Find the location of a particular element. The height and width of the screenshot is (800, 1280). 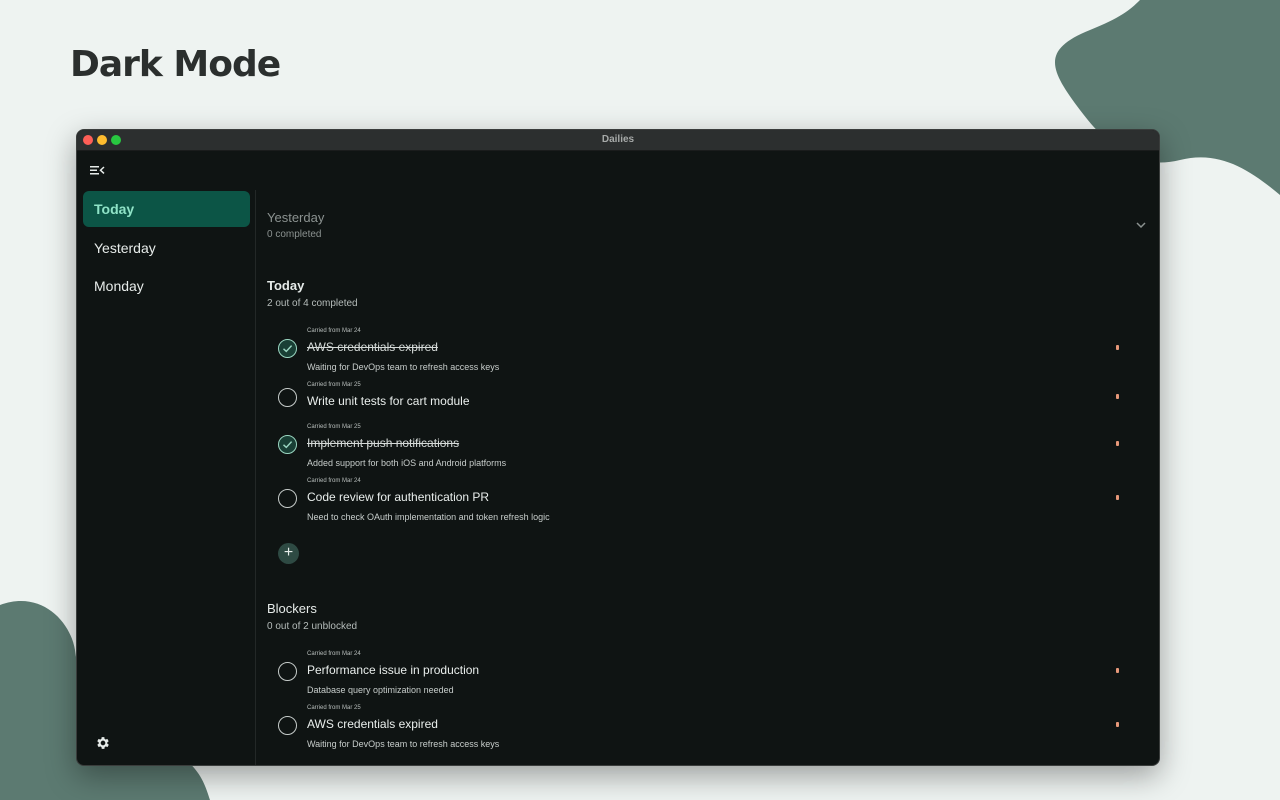

section-title-yesterday: Yesterday is located at coordinates (296, 217).